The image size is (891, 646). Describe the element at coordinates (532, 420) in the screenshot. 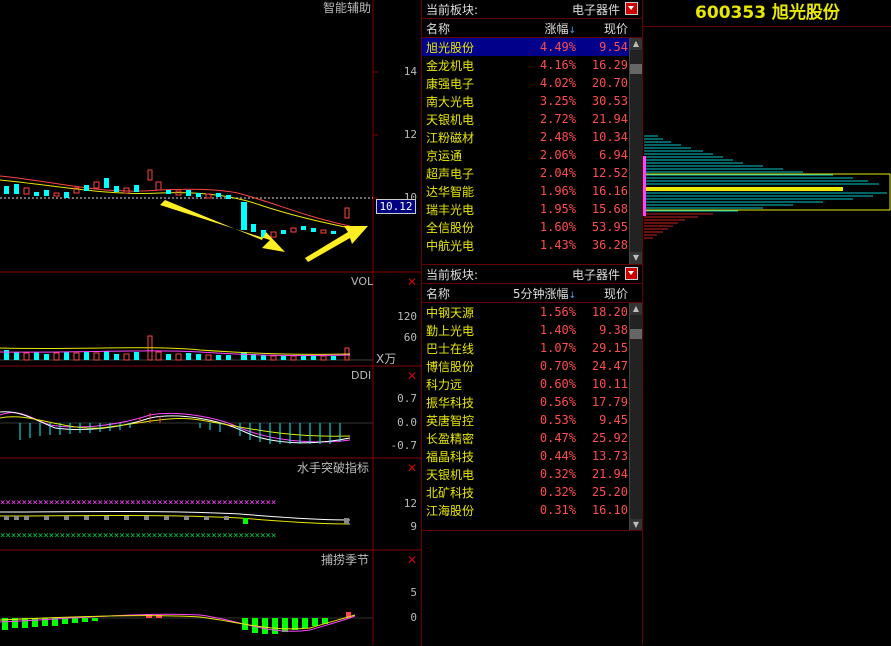

I see `table-row: 英唐智控 0.53% 9.45` at that location.